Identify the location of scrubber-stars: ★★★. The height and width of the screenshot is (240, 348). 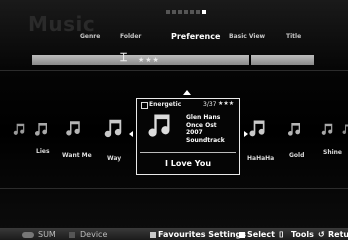
(149, 60).